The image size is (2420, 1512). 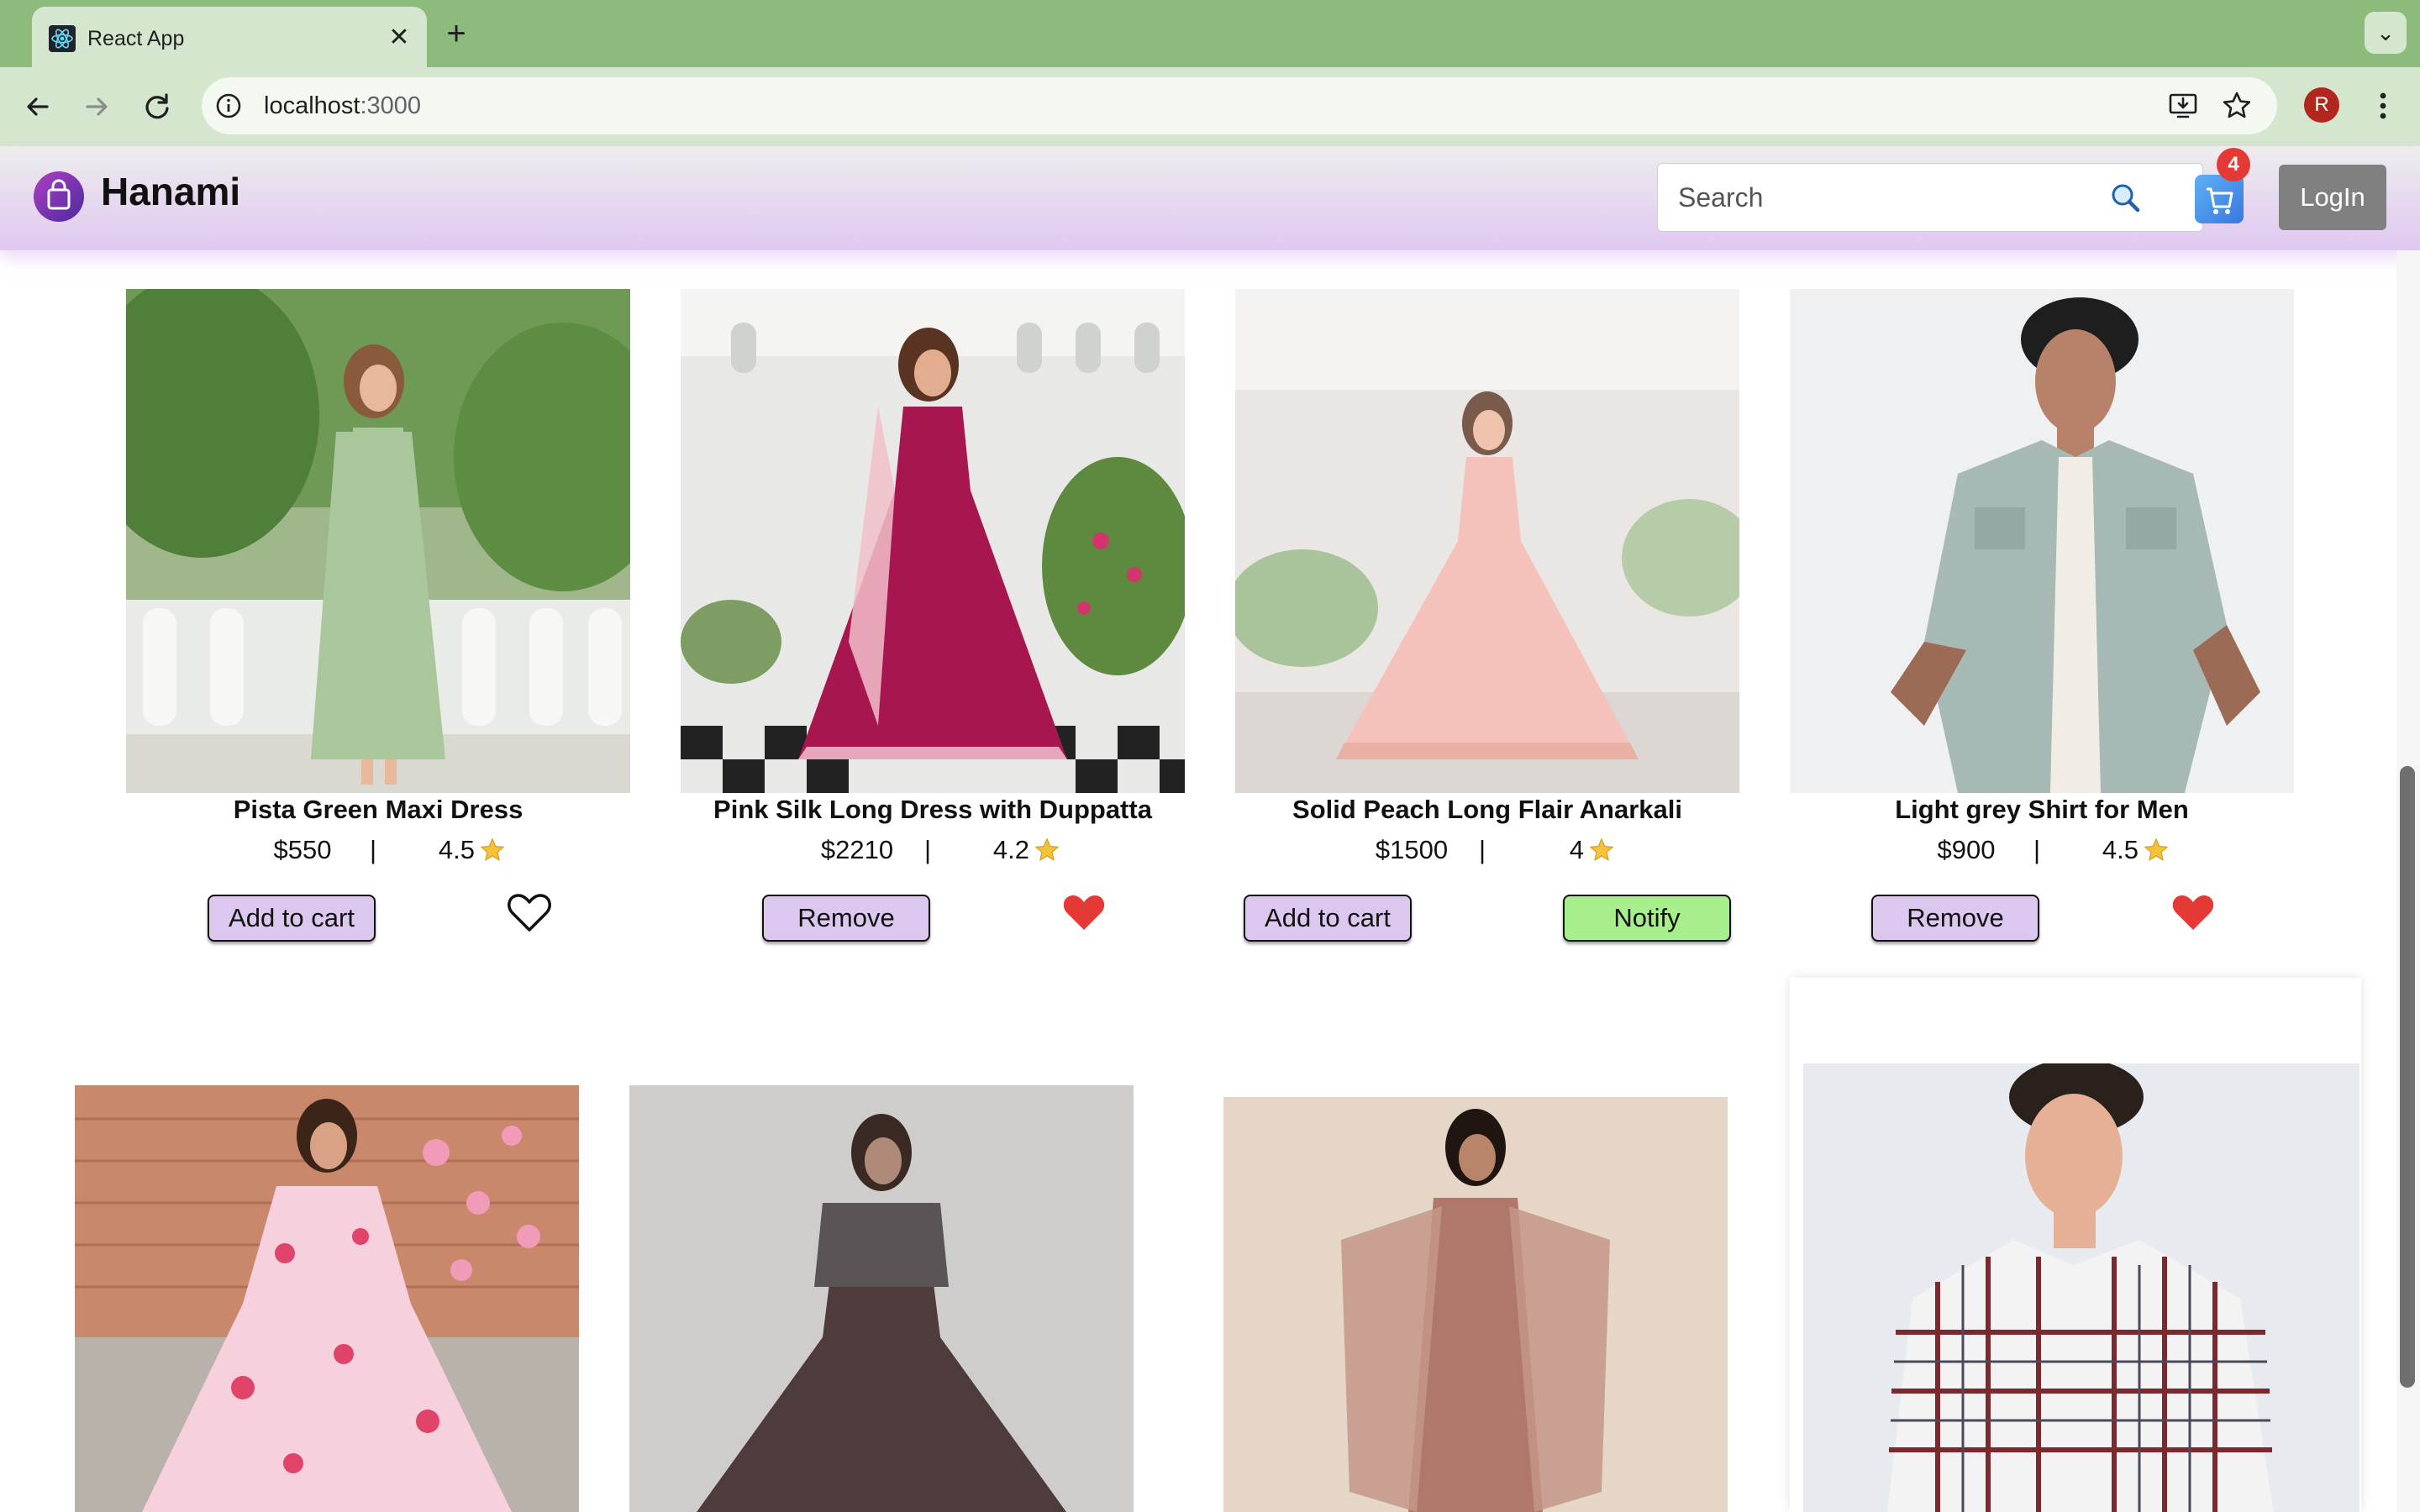 I want to click on product-meta: $900 | 4.5, so click(x=2042, y=850).